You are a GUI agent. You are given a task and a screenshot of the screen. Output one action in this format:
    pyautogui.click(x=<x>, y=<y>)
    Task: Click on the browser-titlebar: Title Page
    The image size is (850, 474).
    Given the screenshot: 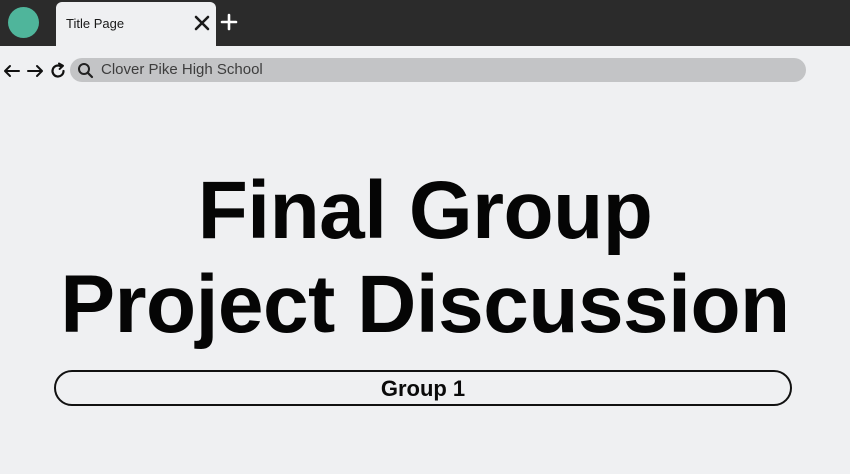 What is the action you would take?
    pyautogui.click(x=425, y=23)
    